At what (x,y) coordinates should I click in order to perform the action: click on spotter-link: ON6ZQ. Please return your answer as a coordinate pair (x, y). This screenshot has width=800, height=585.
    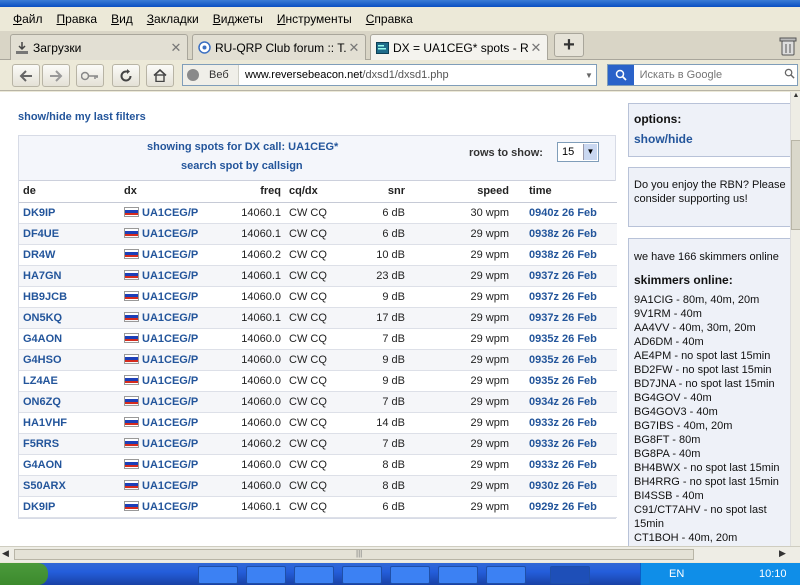
    Looking at the image, I should click on (69, 402).